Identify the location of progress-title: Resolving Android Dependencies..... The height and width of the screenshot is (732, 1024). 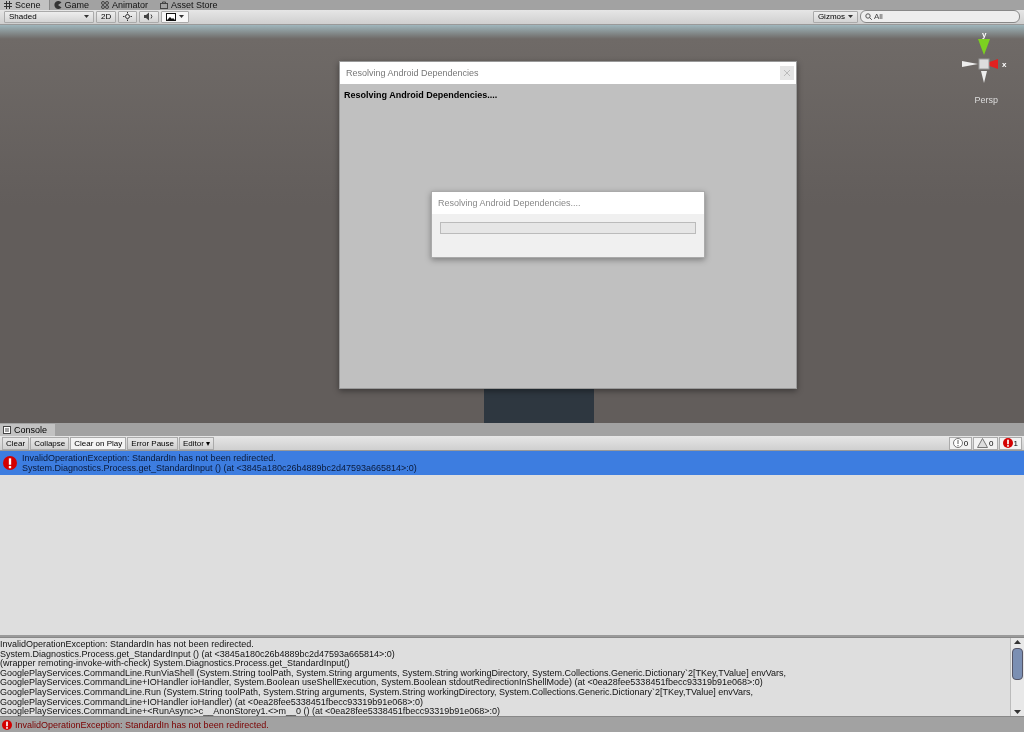
(509, 202).